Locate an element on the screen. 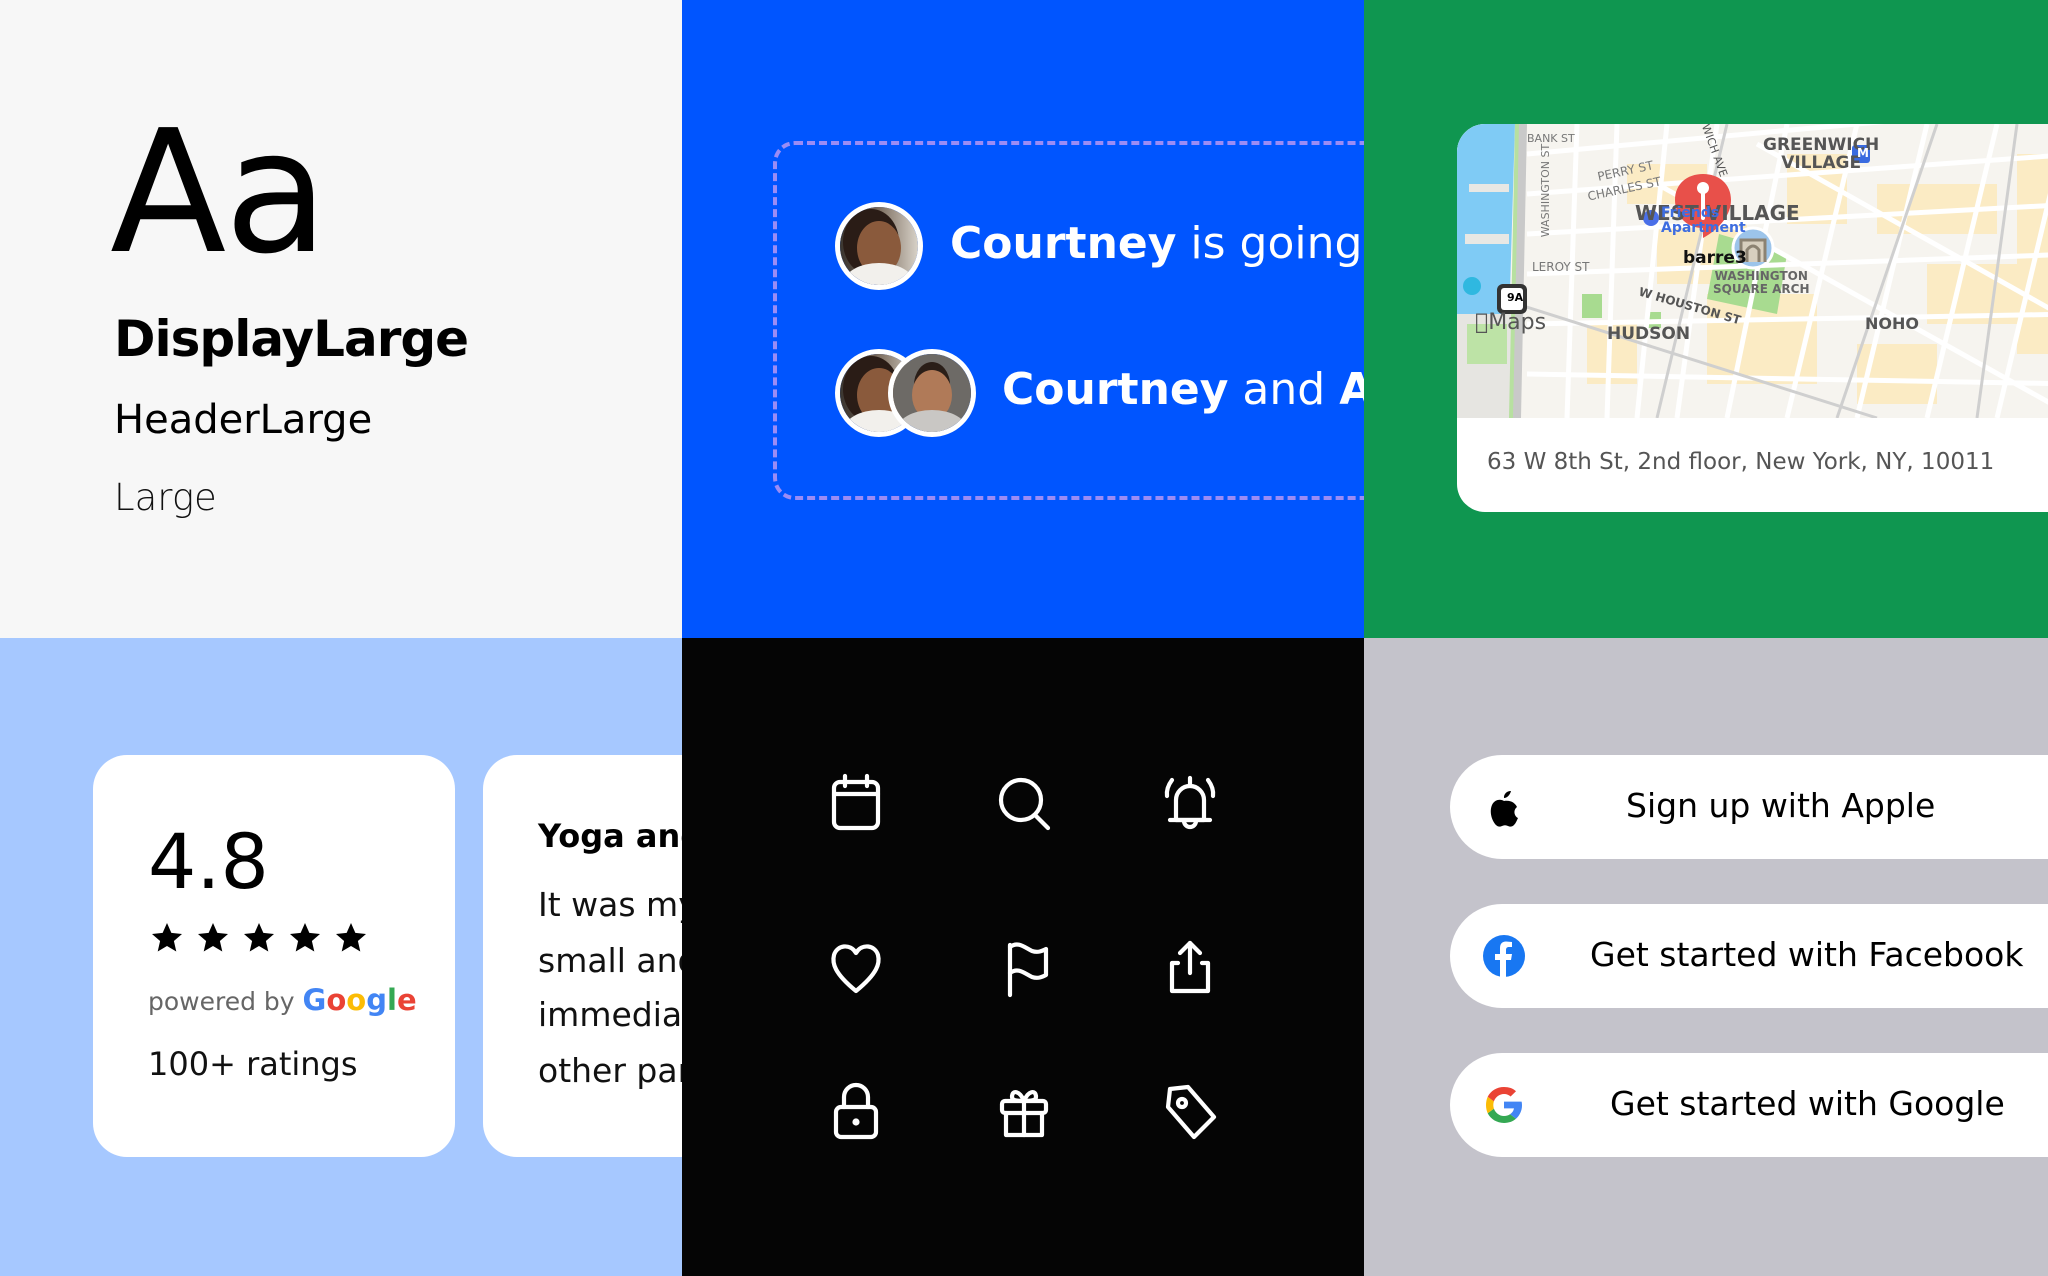 This screenshot has height=1276, width=2048. review-line: It was my is located at coordinates (610, 904).